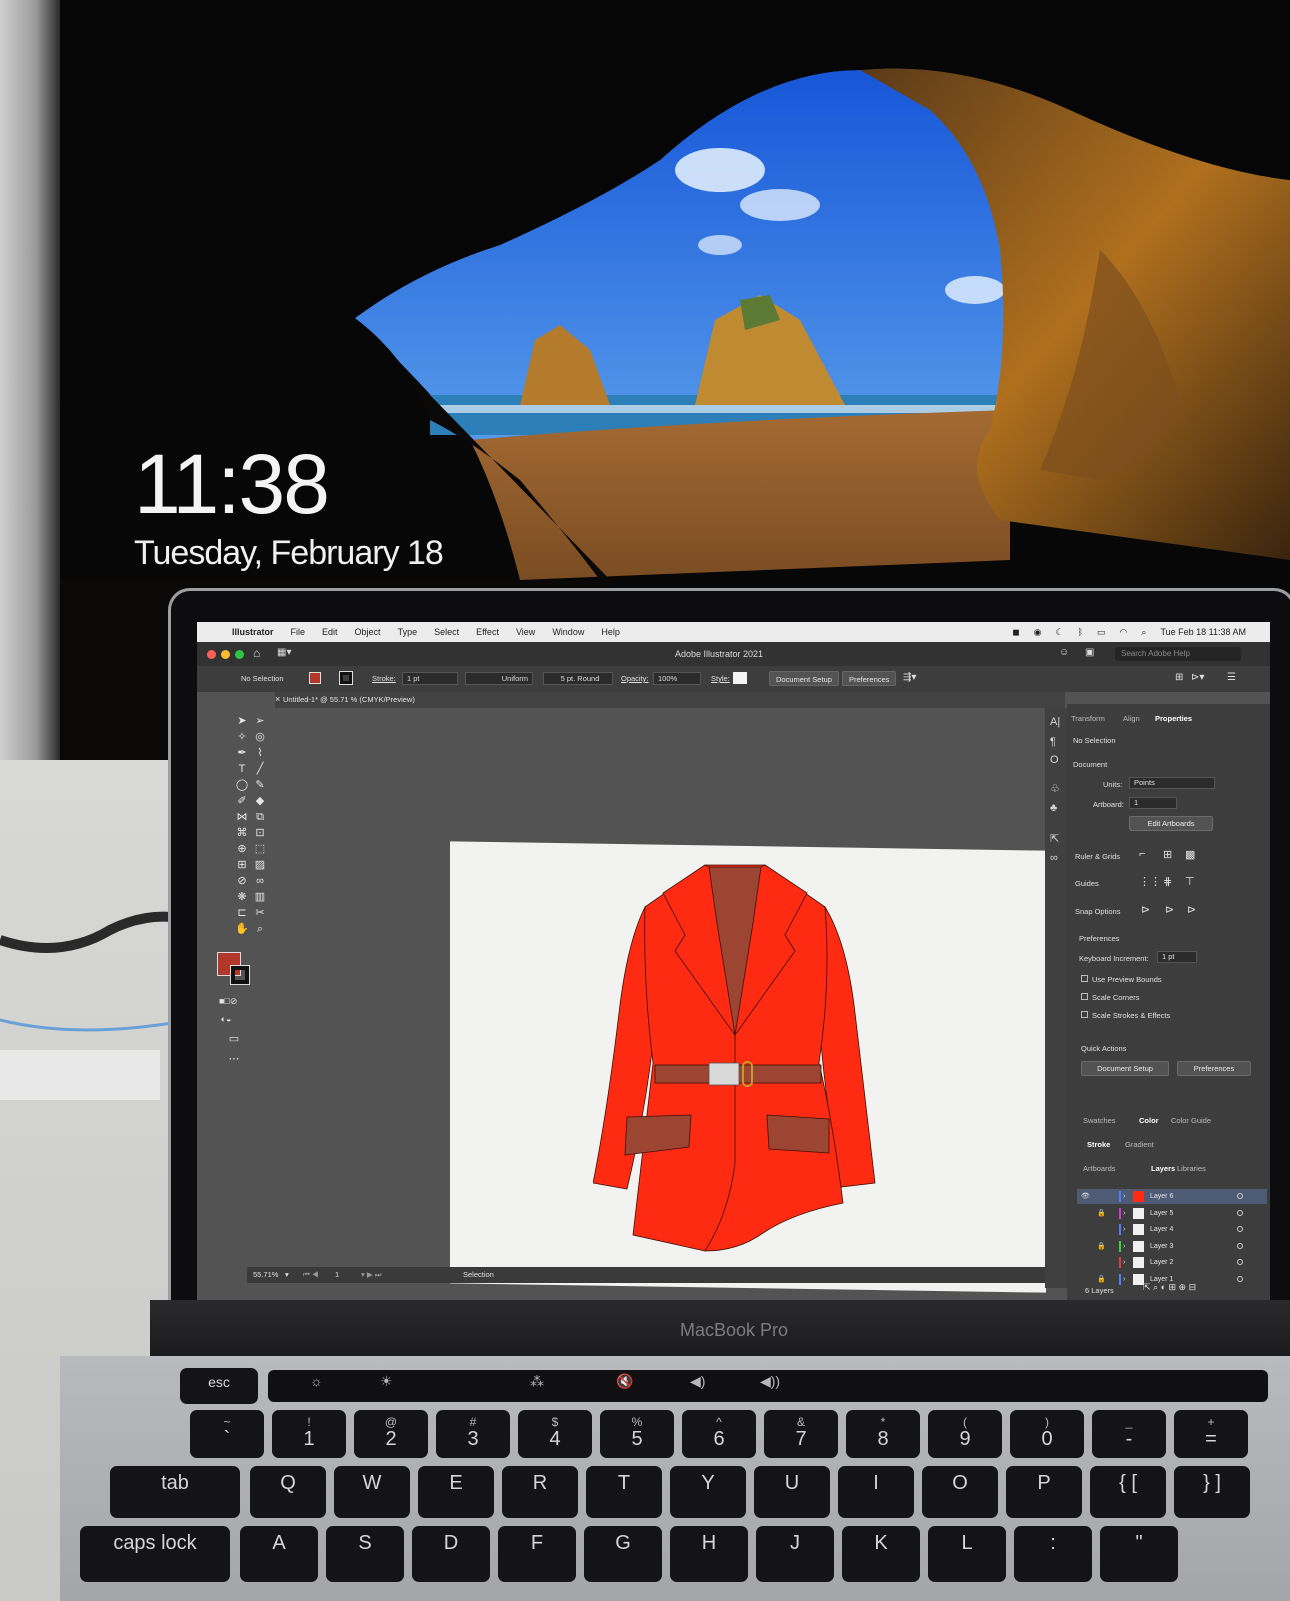 The height and width of the screenshot is (1601, 1290). Describe the element at coordinates (242, 801) in the screenshot. I see `shaper-tool-icon: ✐` at that location.